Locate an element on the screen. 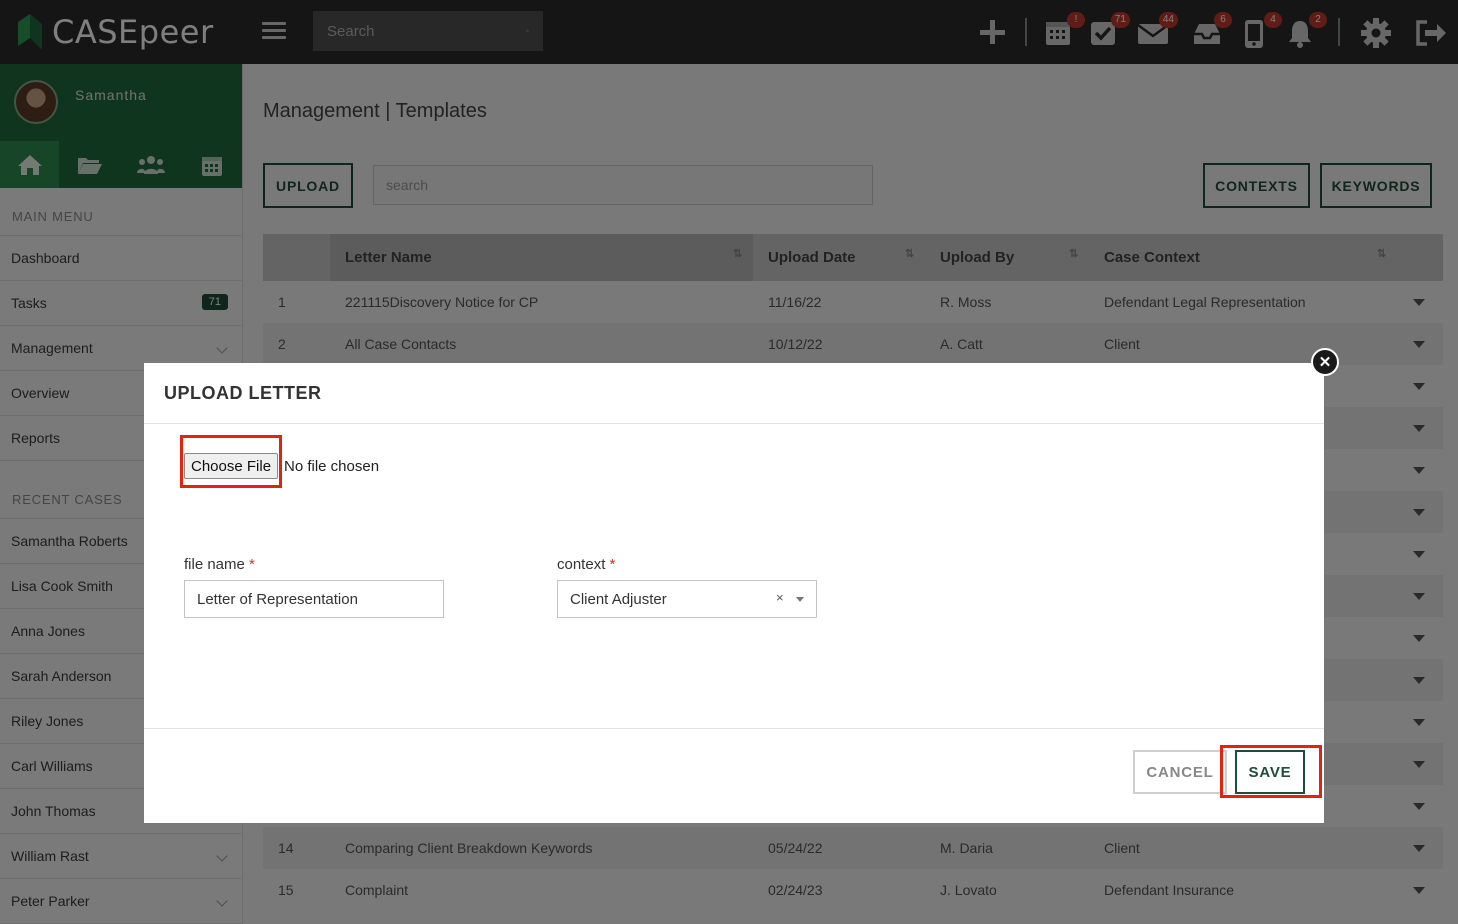  context-label: context * is located at coordinates (586, 564).